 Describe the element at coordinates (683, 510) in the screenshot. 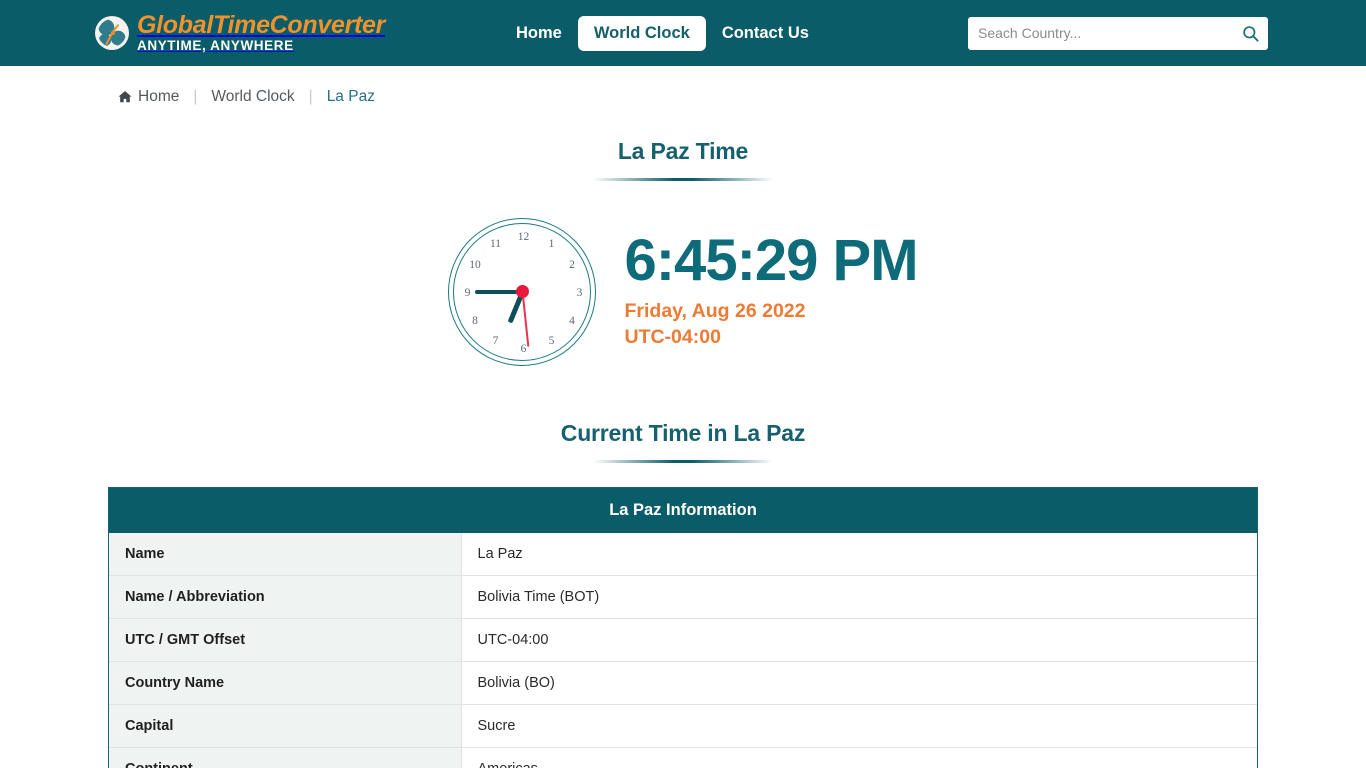

I see `info-table-caption: La Paz Information` at that location.